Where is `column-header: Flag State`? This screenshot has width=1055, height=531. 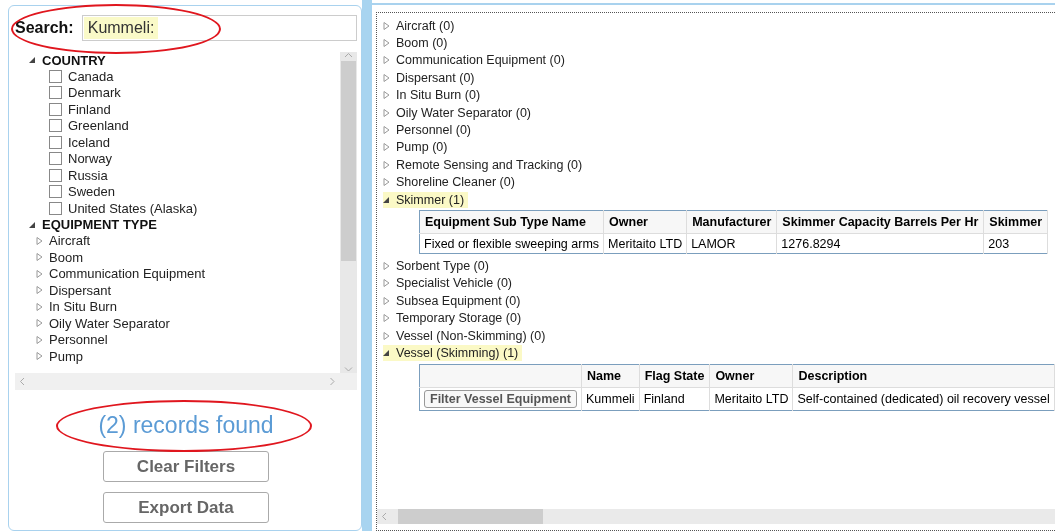
column-header: Flag State is located at coordinates (674, 376).